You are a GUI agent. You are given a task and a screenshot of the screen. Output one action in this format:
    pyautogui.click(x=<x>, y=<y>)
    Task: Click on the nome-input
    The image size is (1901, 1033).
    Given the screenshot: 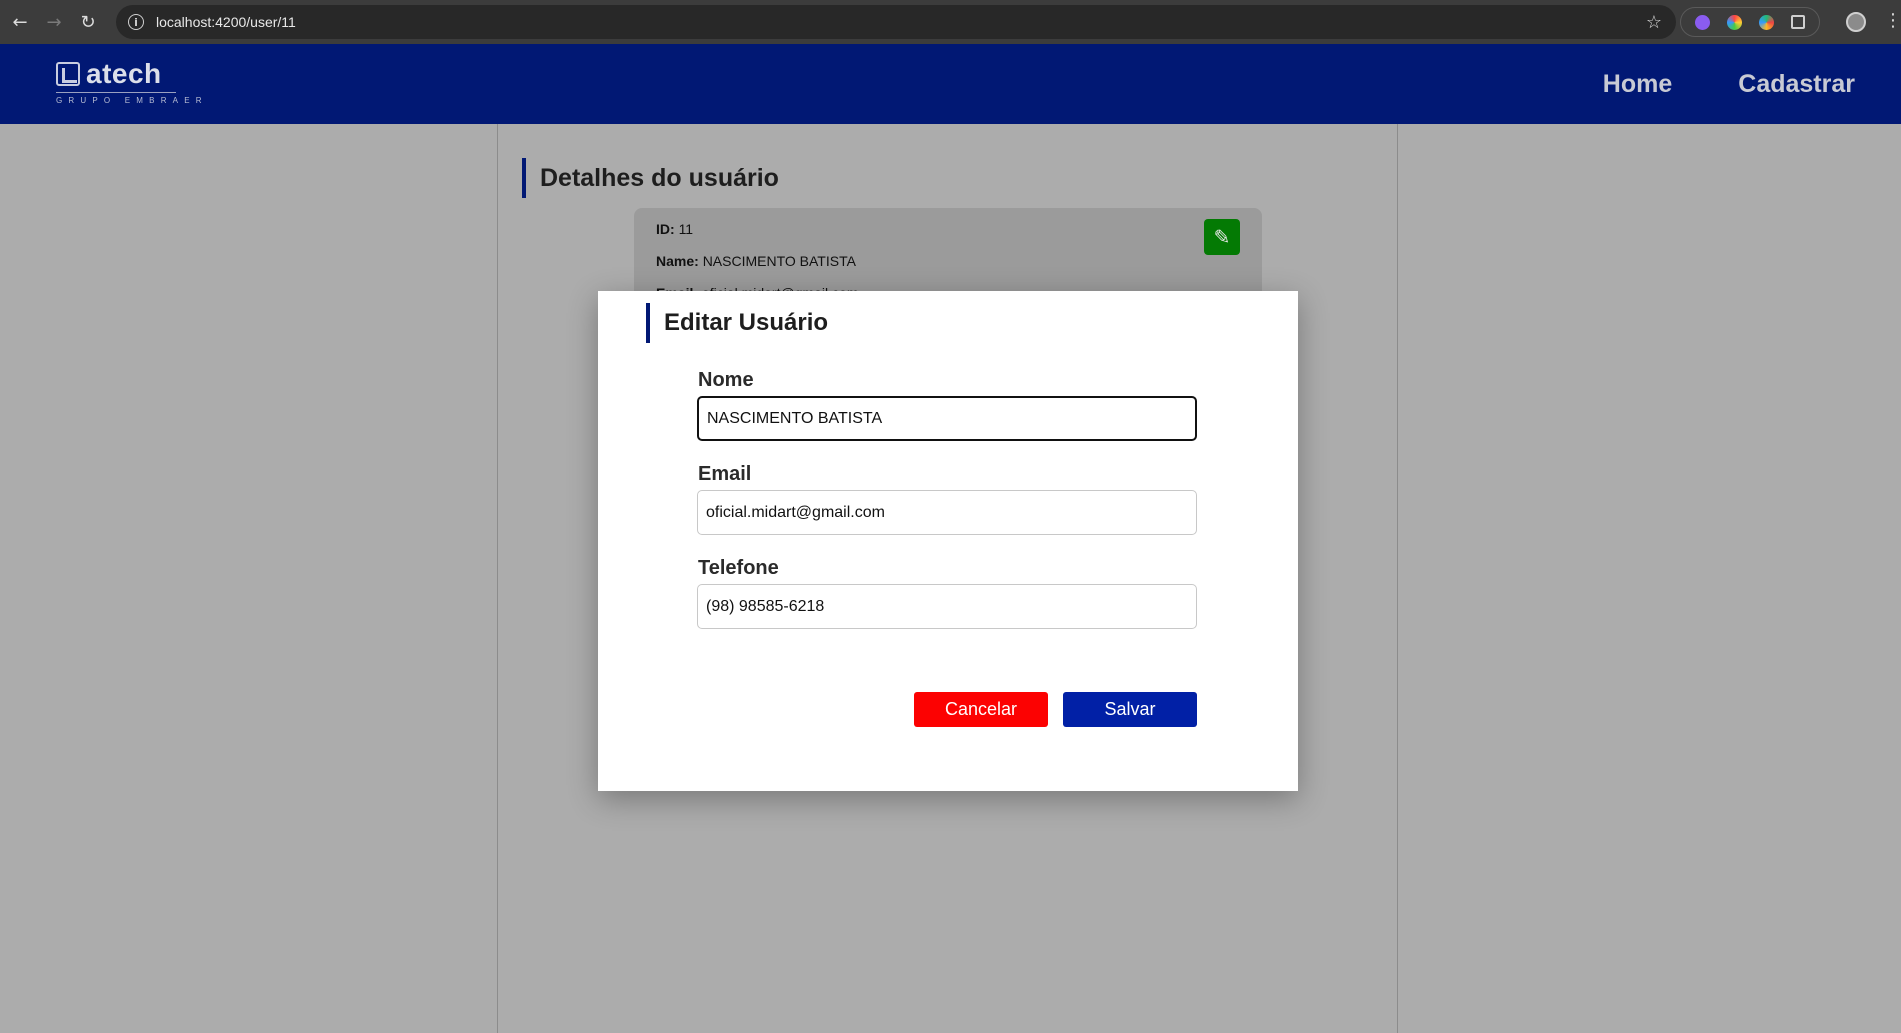 What is the action you would take?
    pyautogui.click(x=947, y=418)
    